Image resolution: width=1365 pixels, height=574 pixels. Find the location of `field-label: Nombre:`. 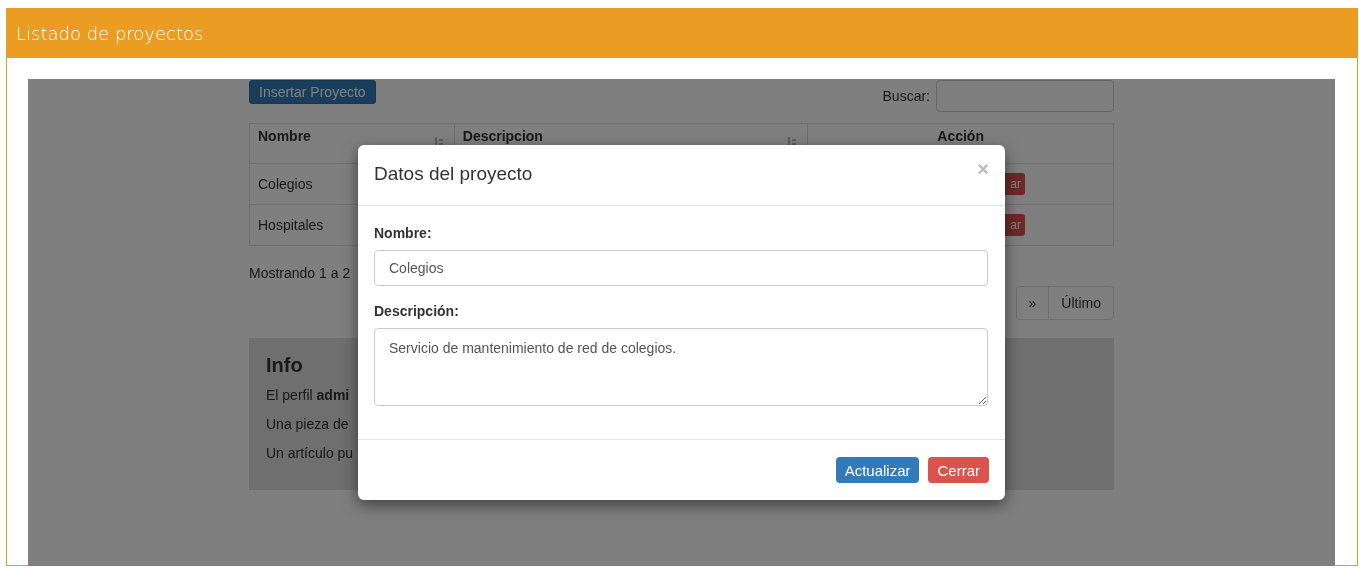

field-label: Nombre: is located at coordinates (403, 233).